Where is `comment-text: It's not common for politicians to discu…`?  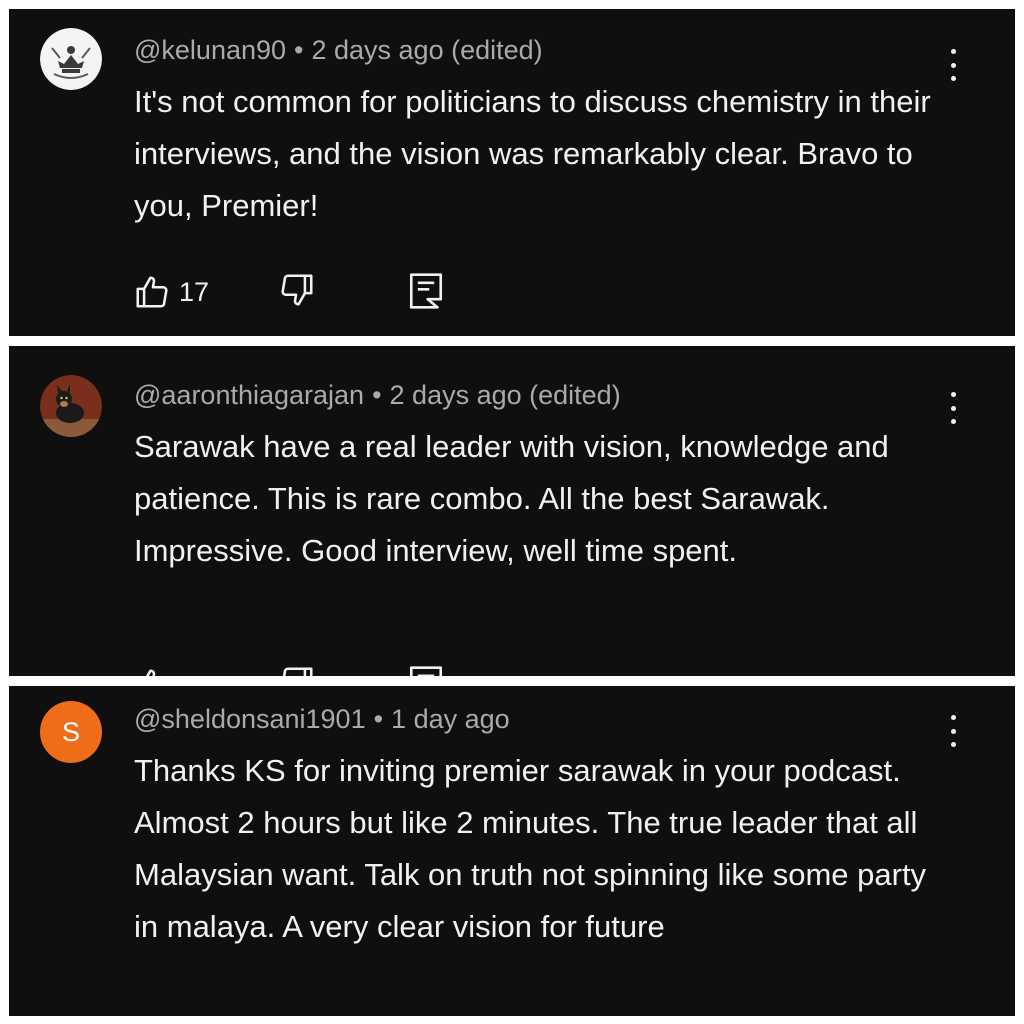
comment-text: It's not common for politicians to discu… is located at coordinates (532, 153).